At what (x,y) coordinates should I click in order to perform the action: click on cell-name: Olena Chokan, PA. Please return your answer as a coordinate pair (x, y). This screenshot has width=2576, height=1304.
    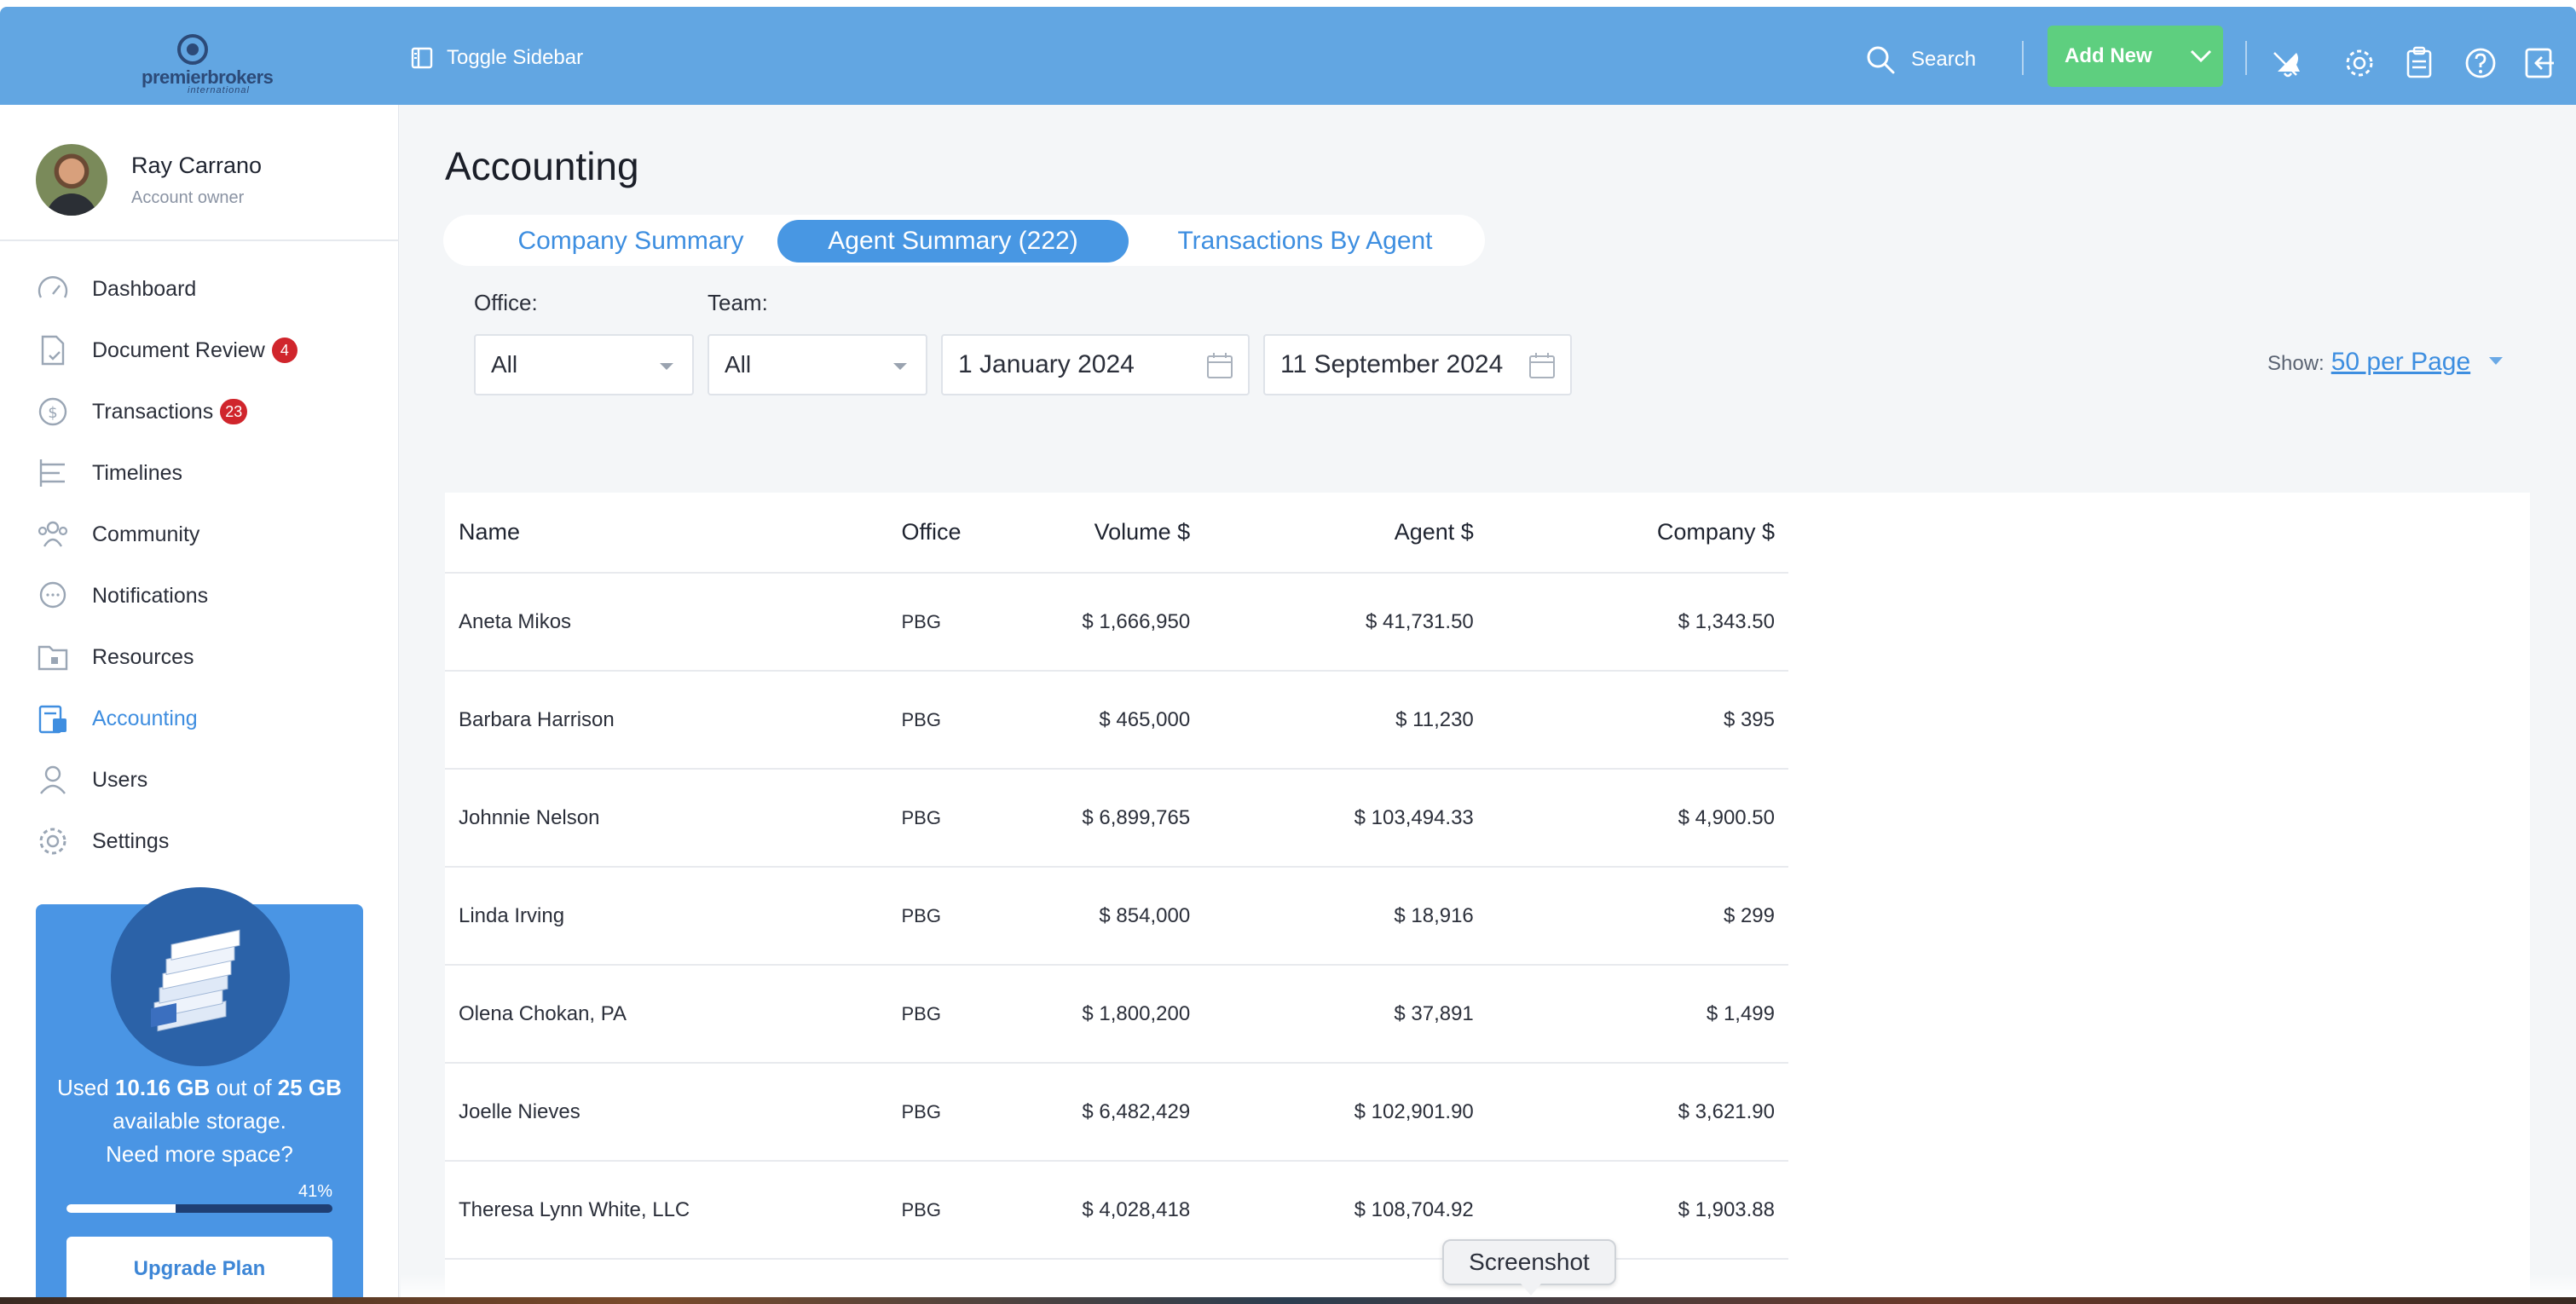
    Looking at the image, I should click on (666, 1014).